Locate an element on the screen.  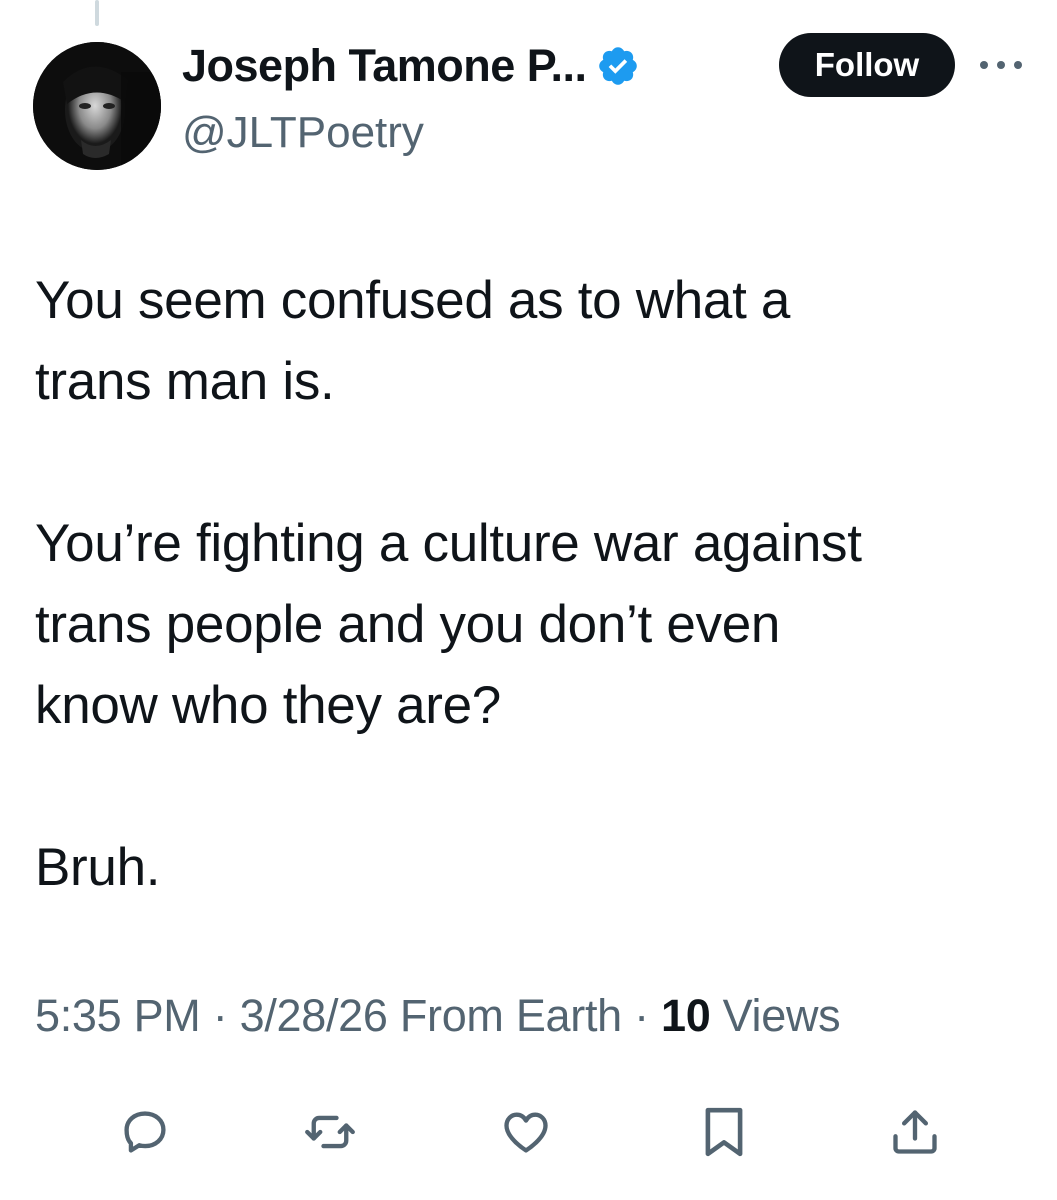
views-label: Views is located at coordinates (775, 1015).